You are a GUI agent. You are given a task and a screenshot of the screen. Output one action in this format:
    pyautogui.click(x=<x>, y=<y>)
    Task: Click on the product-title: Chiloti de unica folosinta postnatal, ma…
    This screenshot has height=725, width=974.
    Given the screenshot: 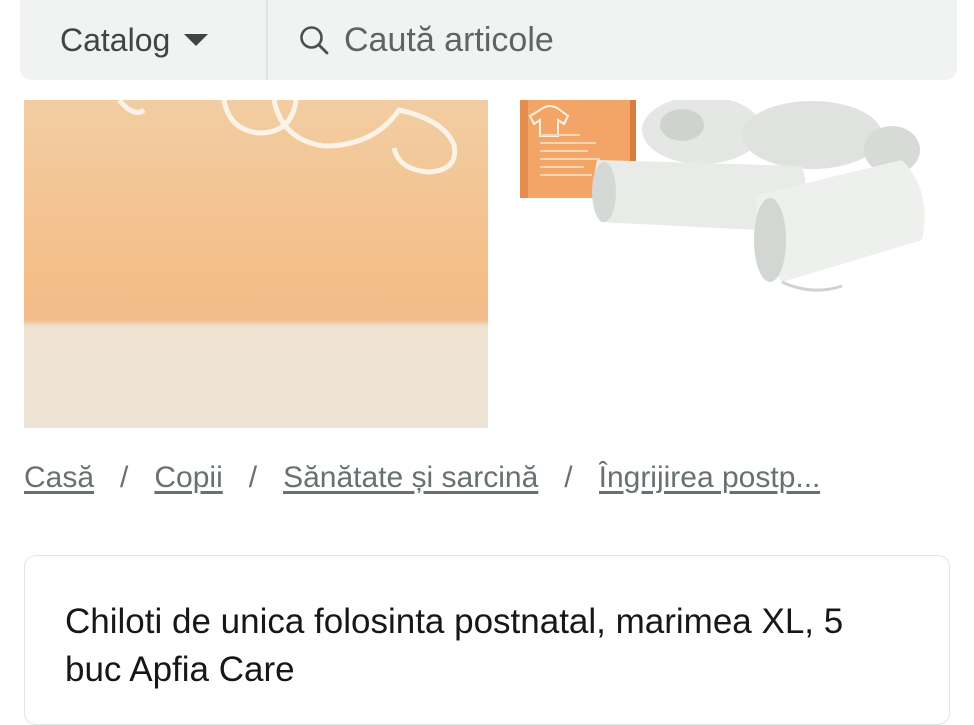 What is the action you would take?
    pyautogui.click(x=454, y=645)
    